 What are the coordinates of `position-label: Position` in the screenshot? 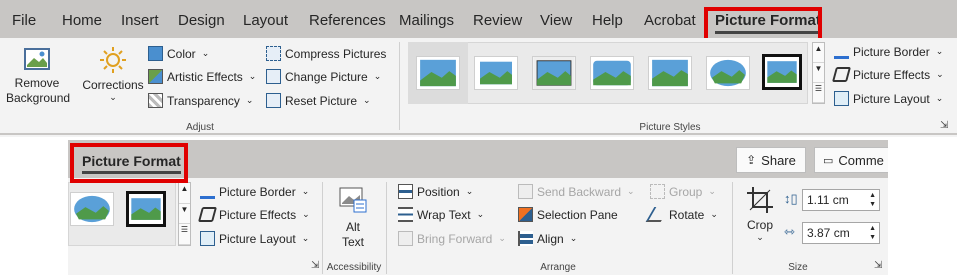 It's located at (438, 191).